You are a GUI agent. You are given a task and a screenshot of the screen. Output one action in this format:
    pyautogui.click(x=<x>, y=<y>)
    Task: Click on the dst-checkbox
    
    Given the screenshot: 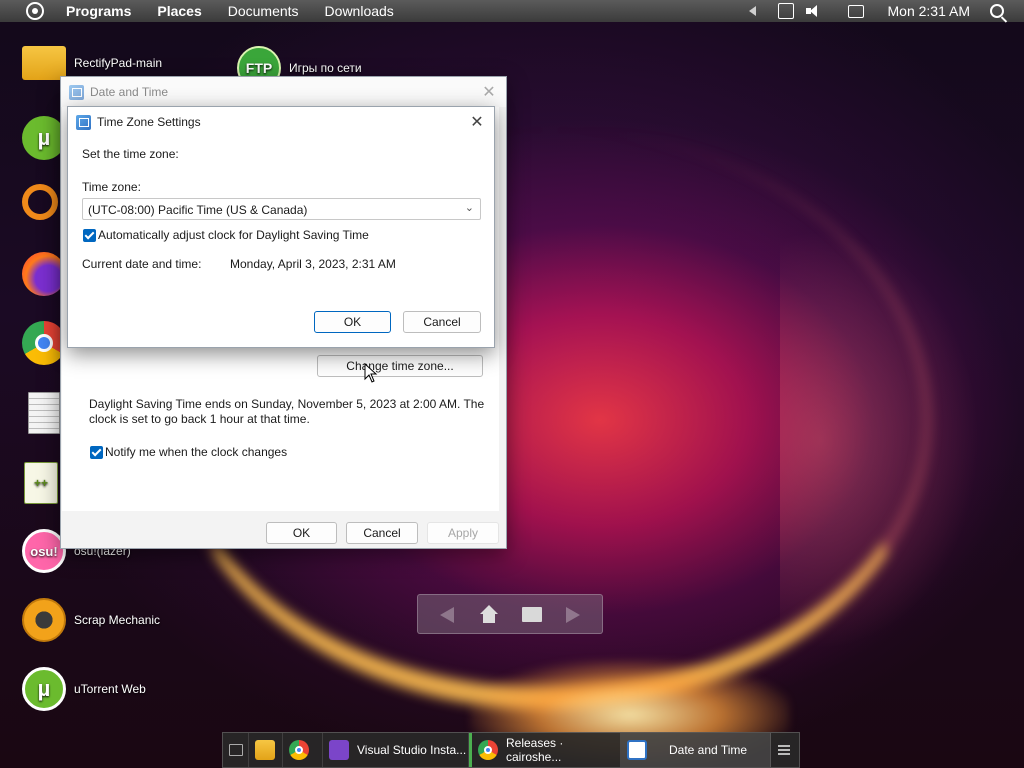 What is the action you would take?
    pyautogui.click(x=89, y=235)
    